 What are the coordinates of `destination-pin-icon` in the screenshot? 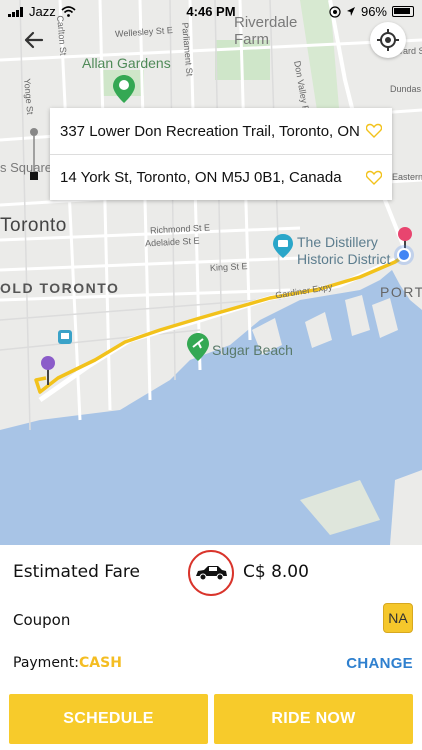 It's located at (48, 370).